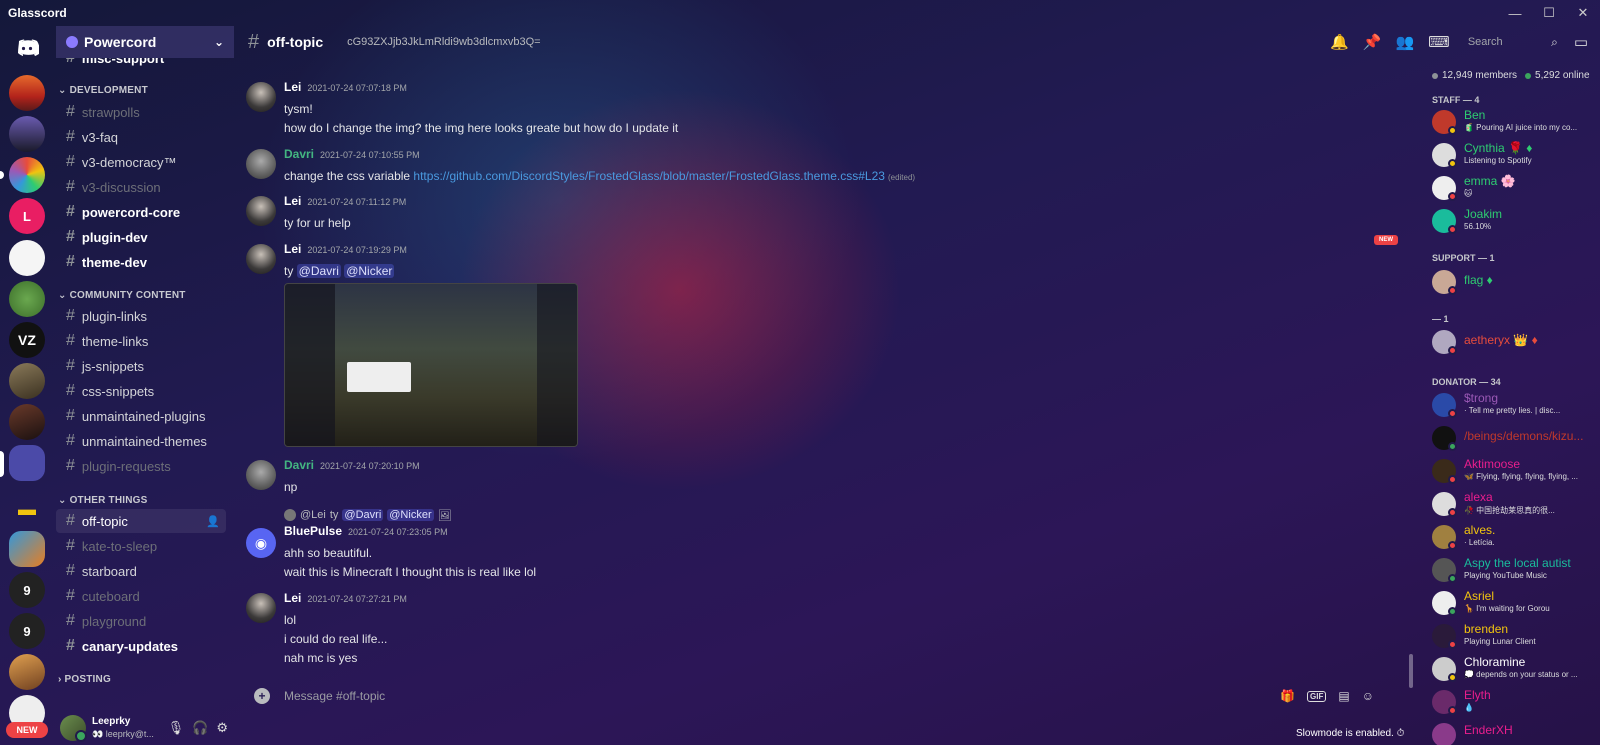  What do you see at coordinates (368, 515) in the screenshot?
I see `reply-preview: @Lei ty @Davri @Nicker 🖼` at bounding box center [368, 515].